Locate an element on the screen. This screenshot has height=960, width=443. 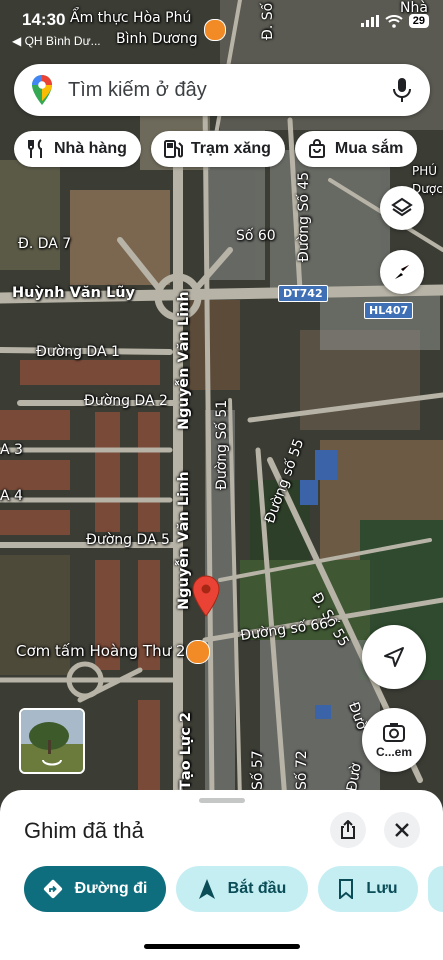
street-label: A 3 is located at coordinates (11, 450).